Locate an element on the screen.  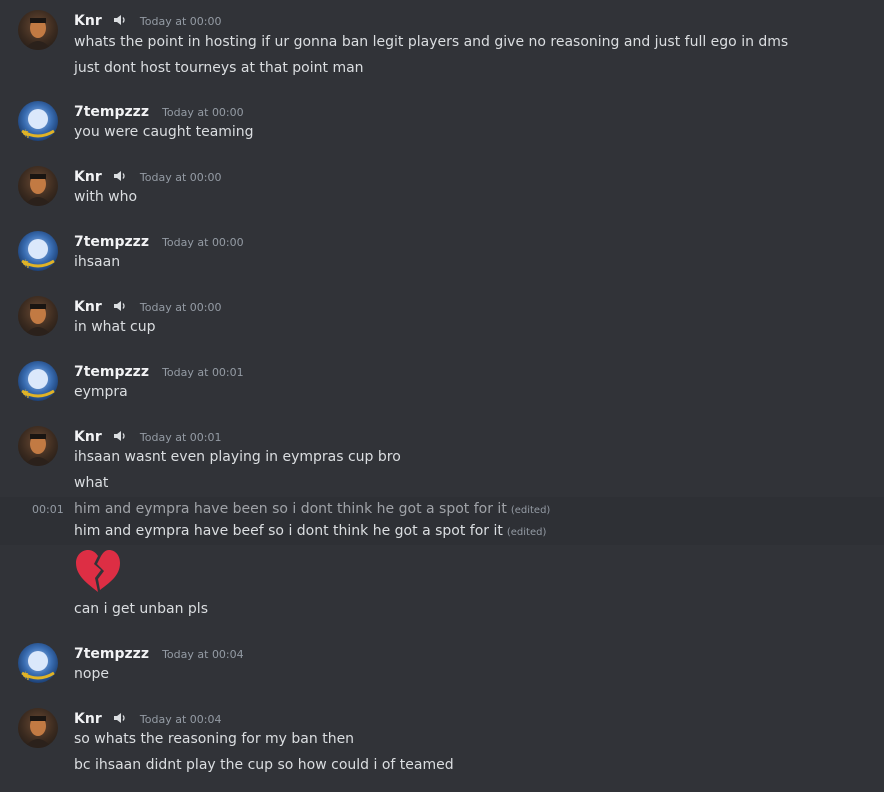
broken-heart-emoji is located at coordinates (98, 571).